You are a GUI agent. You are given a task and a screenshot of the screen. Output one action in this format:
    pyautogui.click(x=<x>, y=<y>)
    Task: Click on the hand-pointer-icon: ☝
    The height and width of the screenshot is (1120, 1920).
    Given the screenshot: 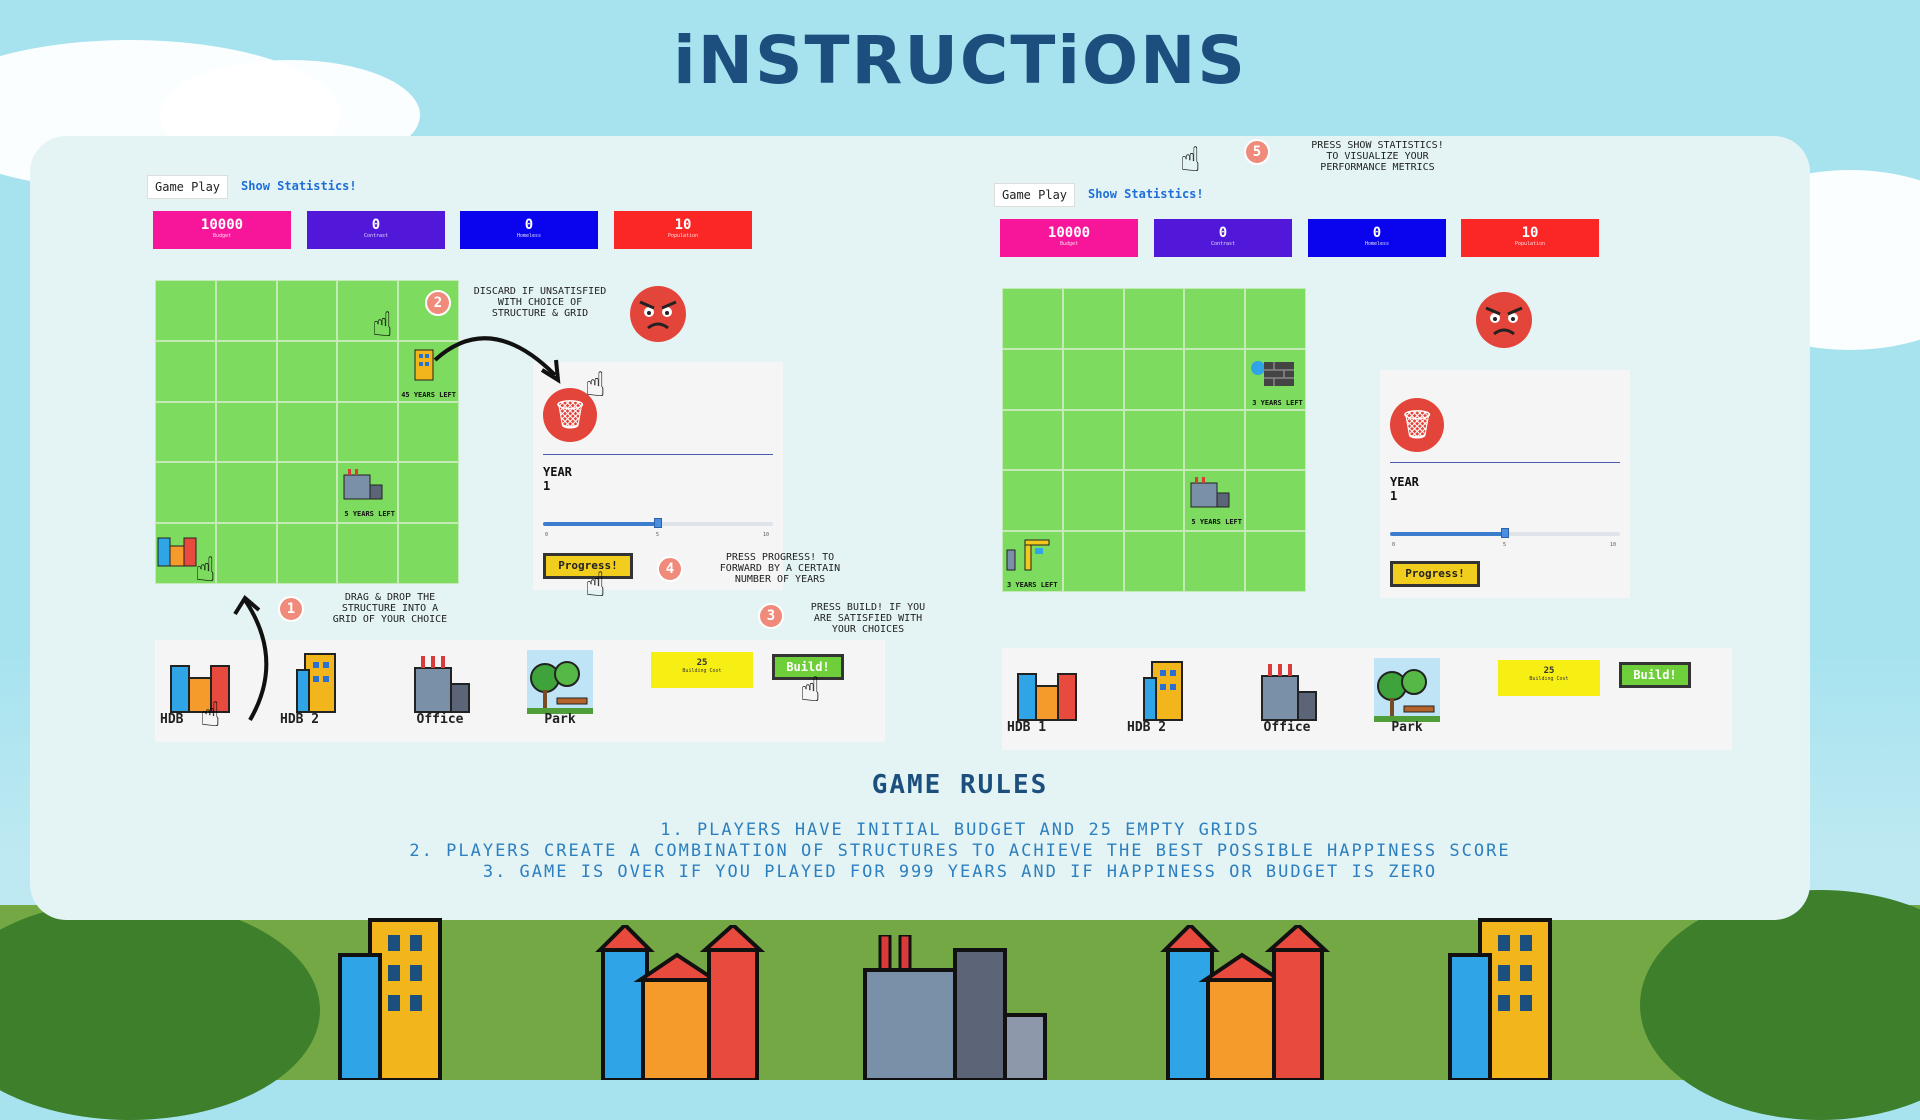 What is the action you would take?
    pyautogui.click(x=1190, y=160)
    